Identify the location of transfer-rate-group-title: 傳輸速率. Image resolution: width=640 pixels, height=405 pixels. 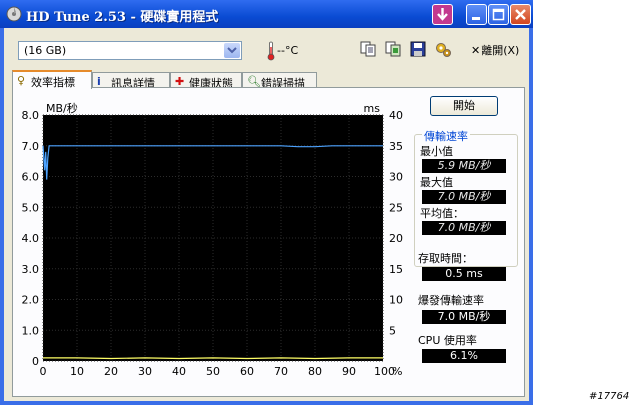
(446, 136).